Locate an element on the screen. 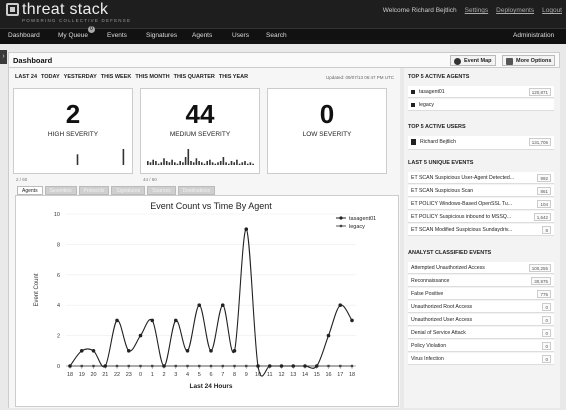 The image size is (566, 410). event-name: ET SCAN Suspicious Scan is located at coordinates (442, 191).